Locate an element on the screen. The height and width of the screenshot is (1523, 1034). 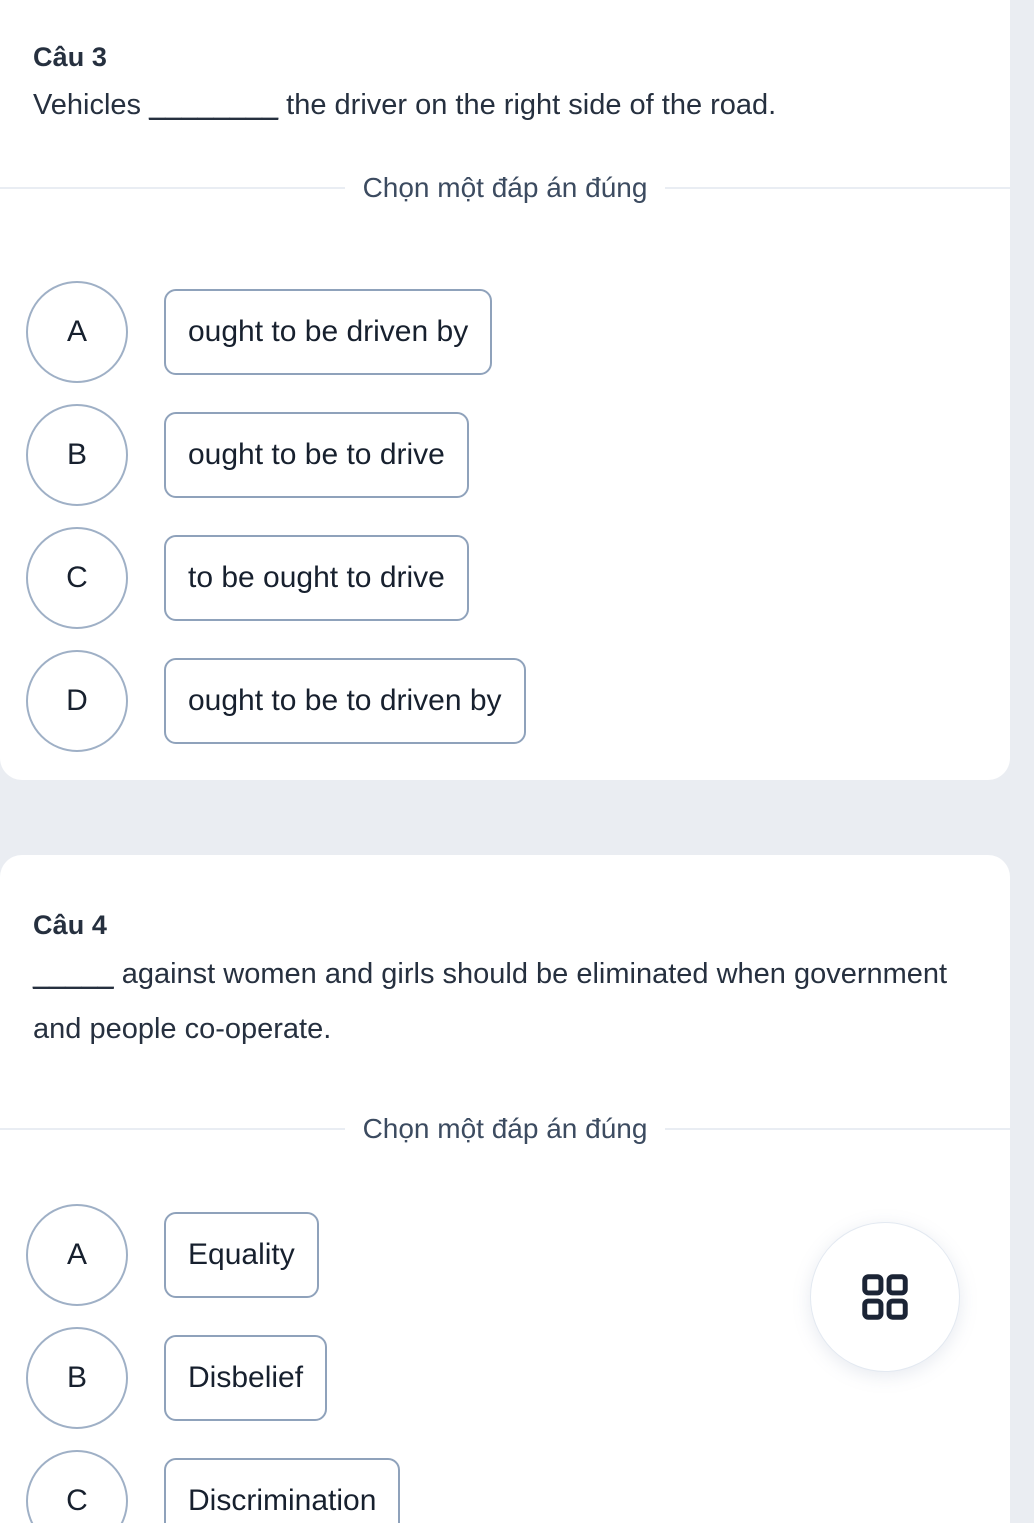
option-text-a: ought to be driven by is located at coordinates (328, 332).